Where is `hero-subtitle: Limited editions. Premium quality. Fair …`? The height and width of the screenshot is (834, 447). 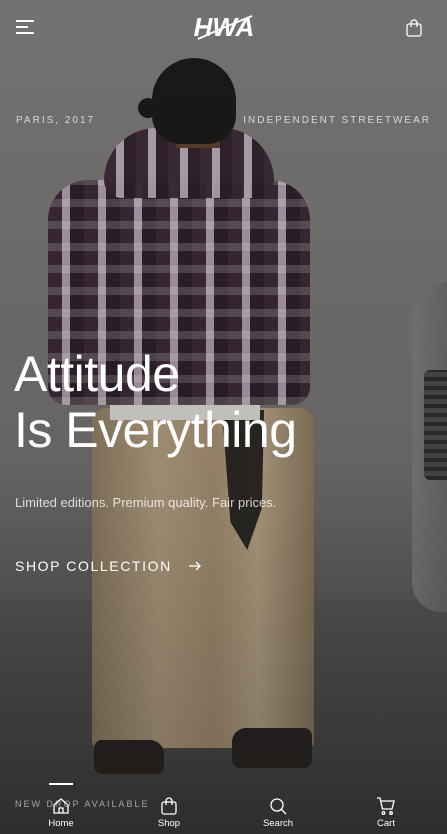
hero-subtitle: Limited editions. Premium quality. Fair … is located at coordinates (146, 502).